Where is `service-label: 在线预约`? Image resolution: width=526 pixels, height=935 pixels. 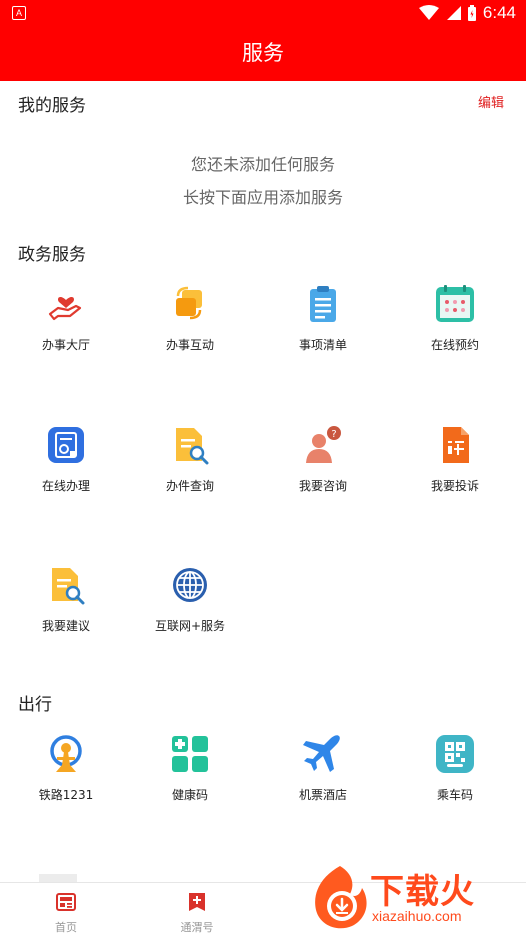 service-label: 在线预约 is located at coordinates (454, 345).